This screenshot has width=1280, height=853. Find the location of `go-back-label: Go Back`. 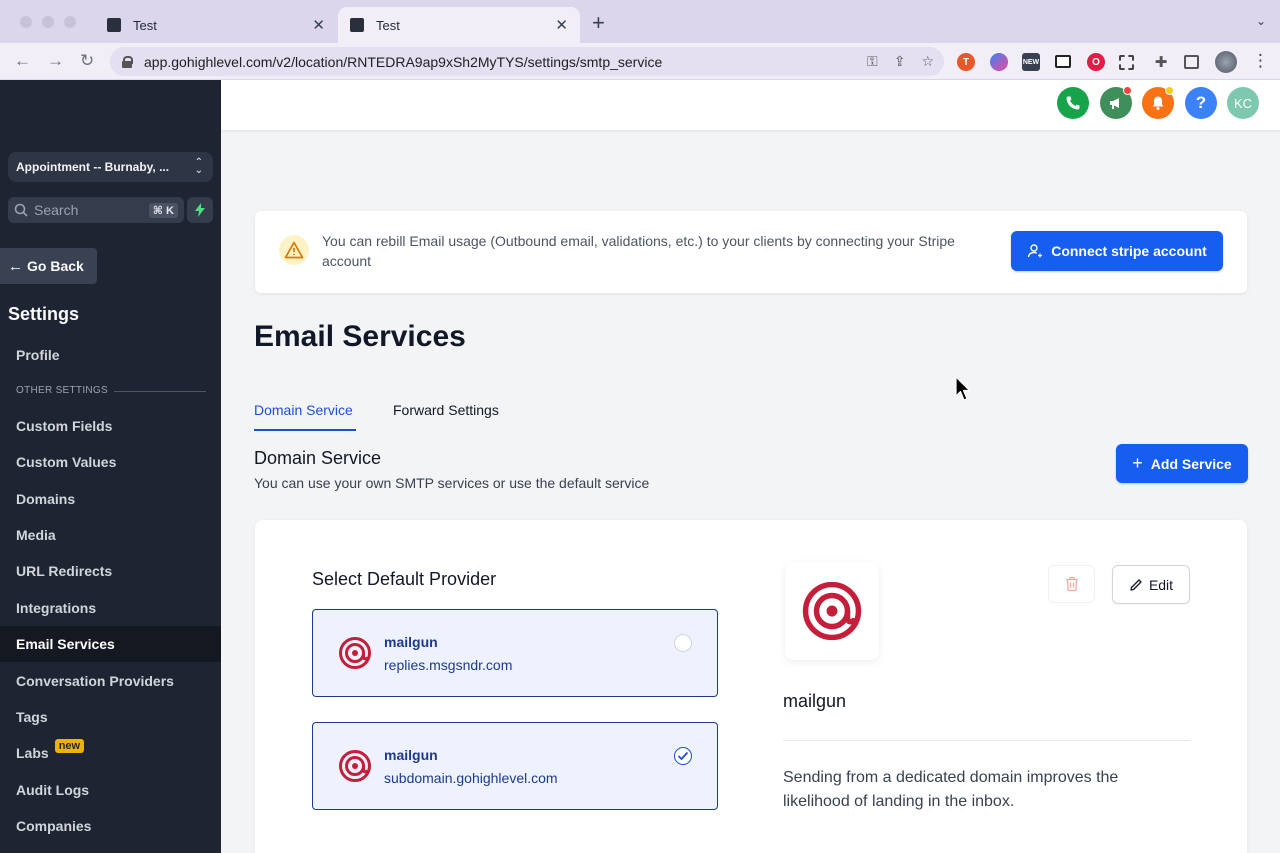

go-back-label: Go Back is located at coordinates (55, 266).